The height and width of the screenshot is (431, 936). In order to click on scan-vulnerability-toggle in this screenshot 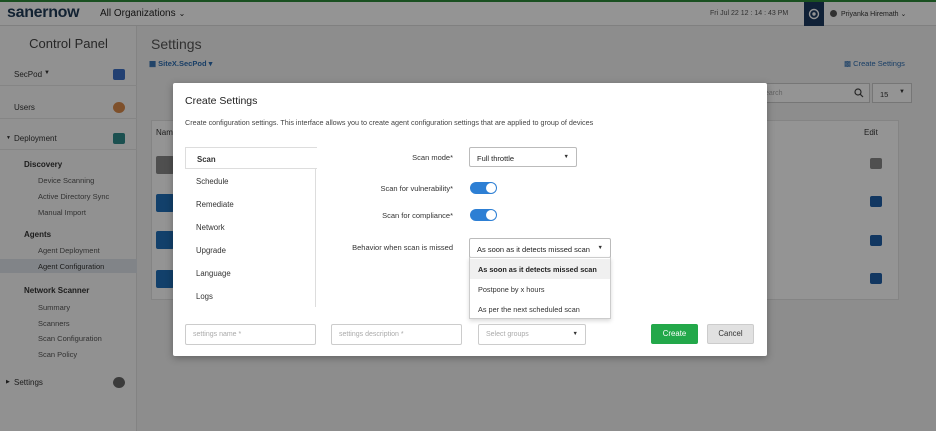, I will do `click(483, 188)`.